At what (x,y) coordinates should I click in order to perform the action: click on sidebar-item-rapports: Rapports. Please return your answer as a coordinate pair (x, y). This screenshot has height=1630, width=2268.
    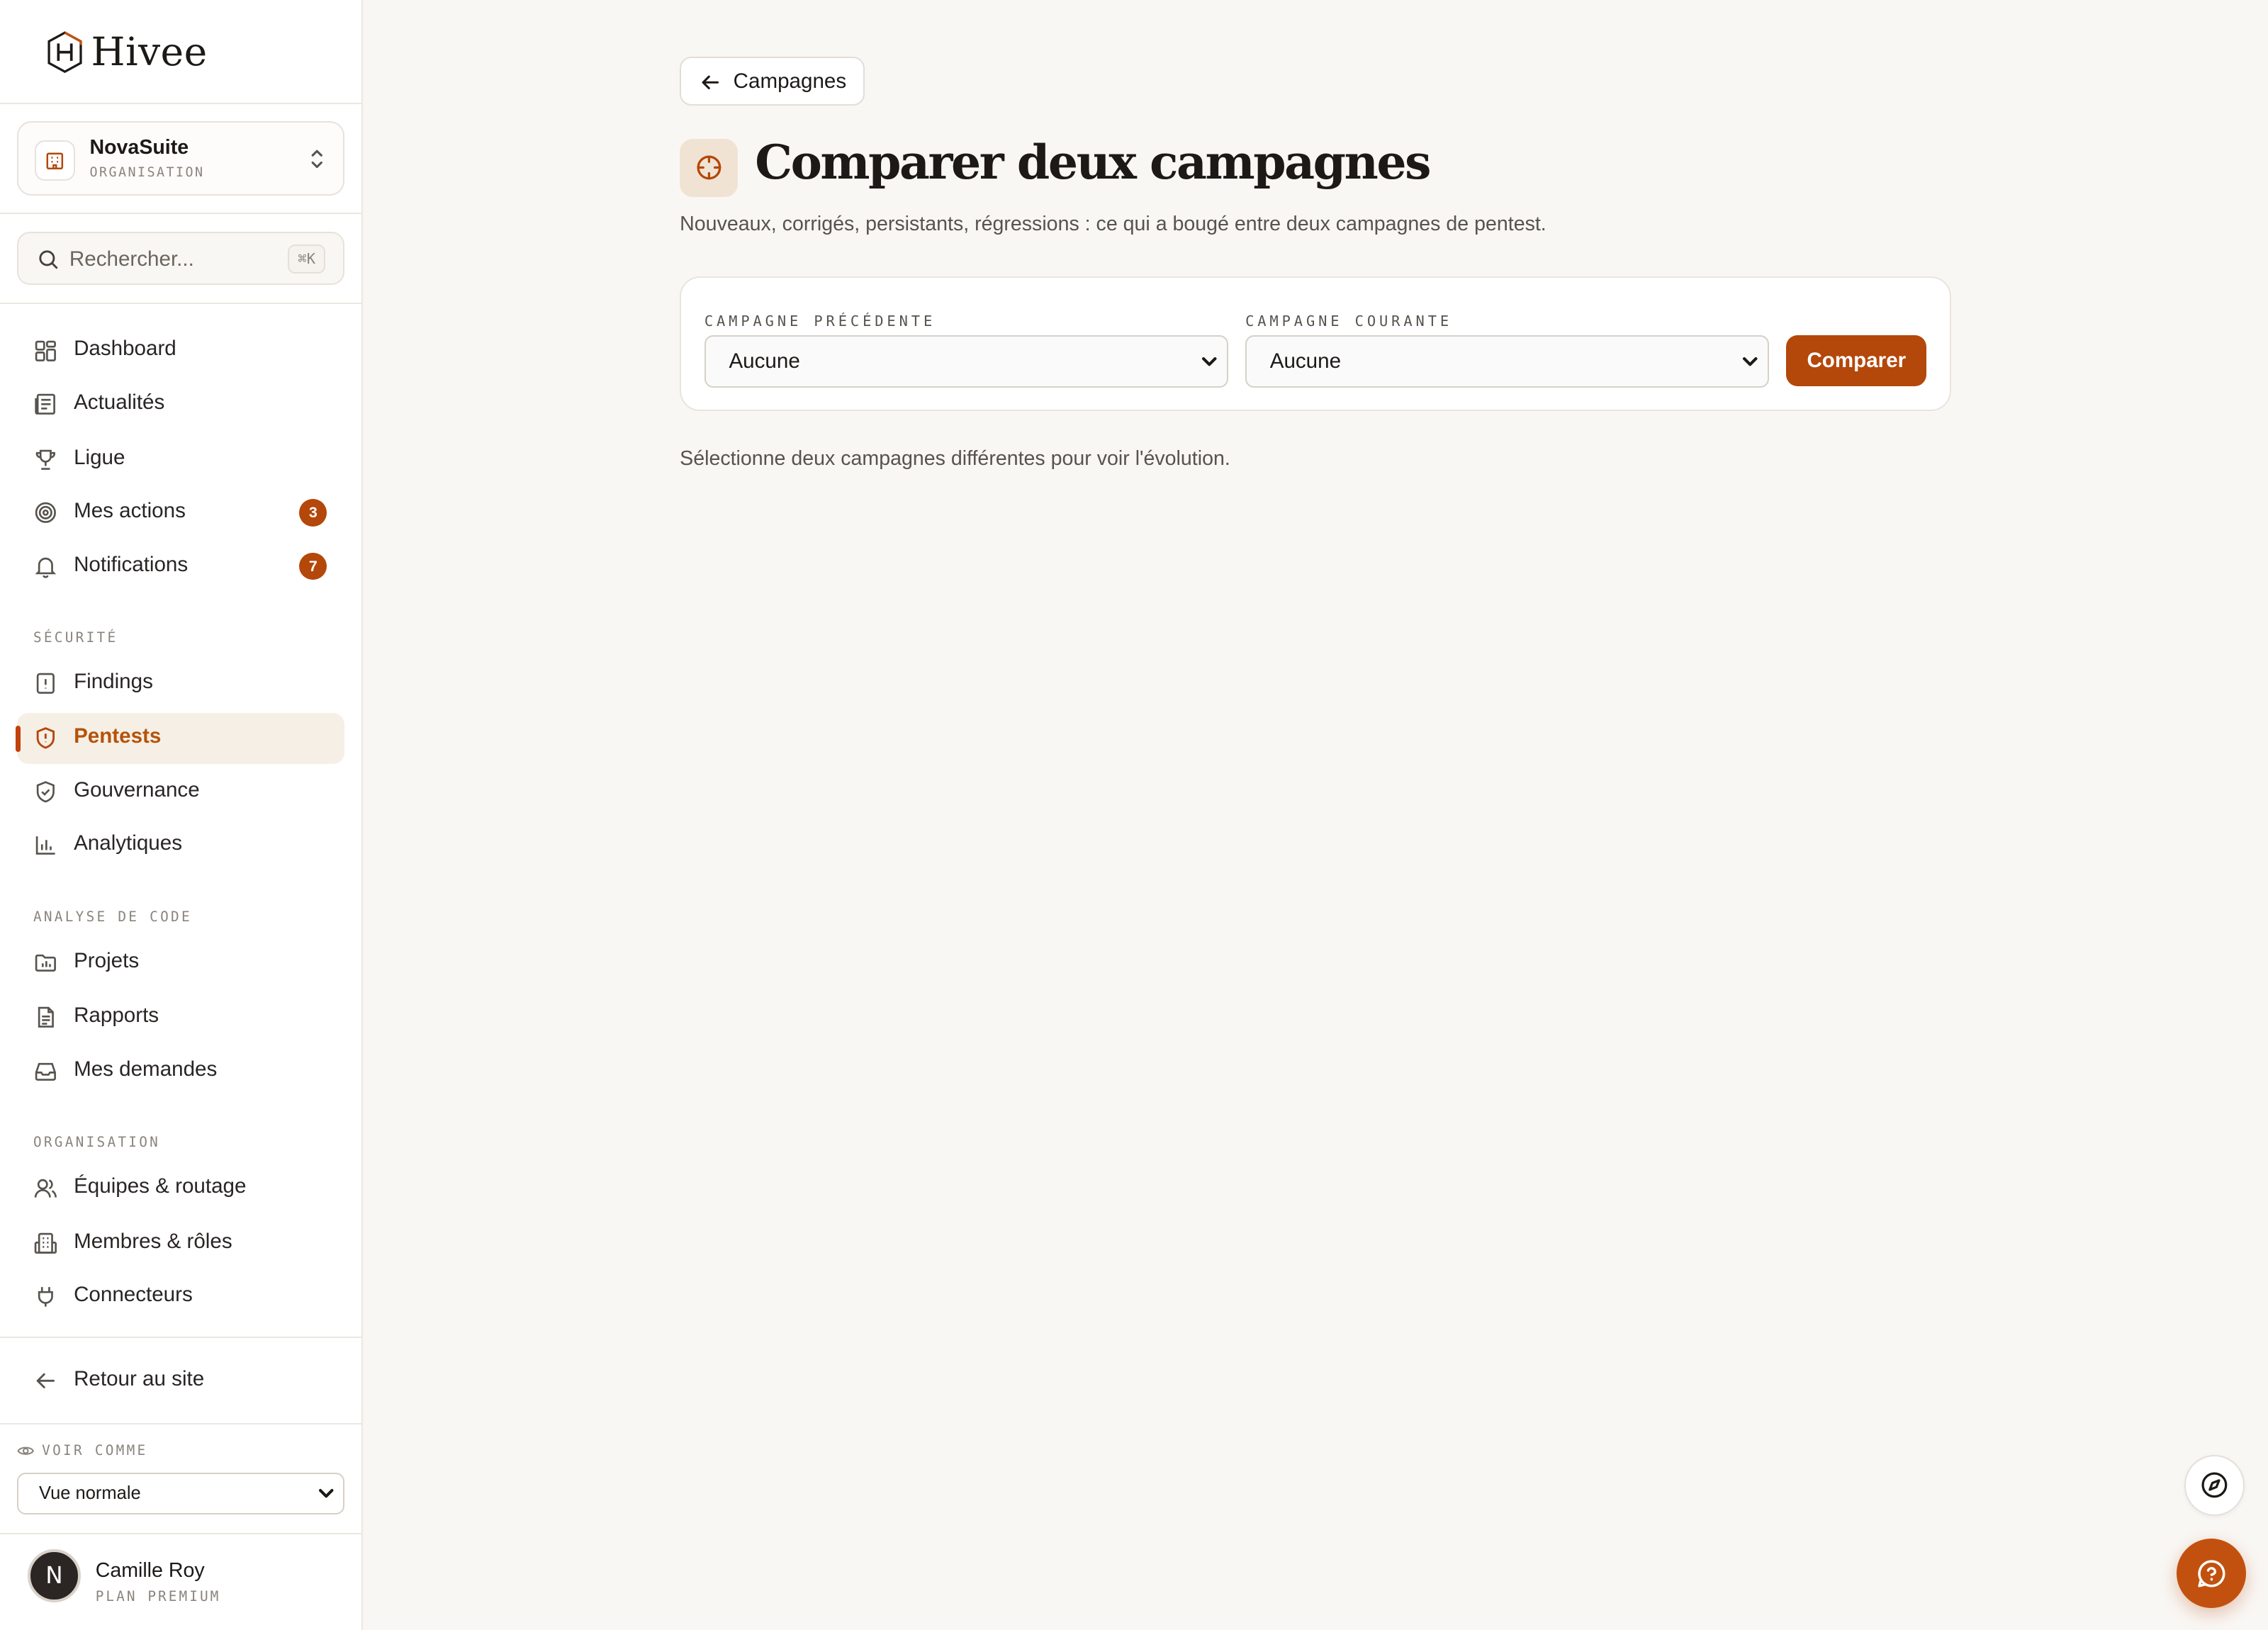
    Looking at the image, I should click on (180, 1017).